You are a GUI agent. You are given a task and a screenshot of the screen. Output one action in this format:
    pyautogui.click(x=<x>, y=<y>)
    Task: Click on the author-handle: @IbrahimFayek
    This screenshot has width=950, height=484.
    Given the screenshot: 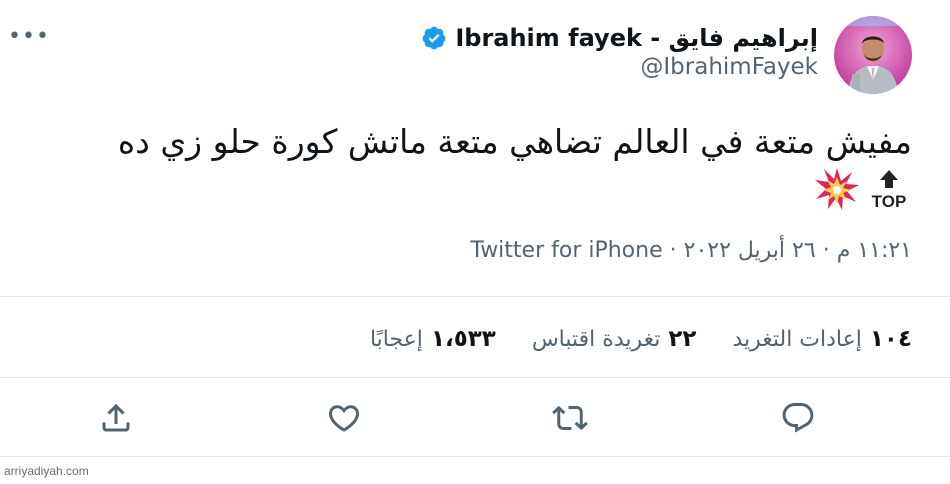 What is the action you would take?
    pyautogui.click(x=729, y=67)
    